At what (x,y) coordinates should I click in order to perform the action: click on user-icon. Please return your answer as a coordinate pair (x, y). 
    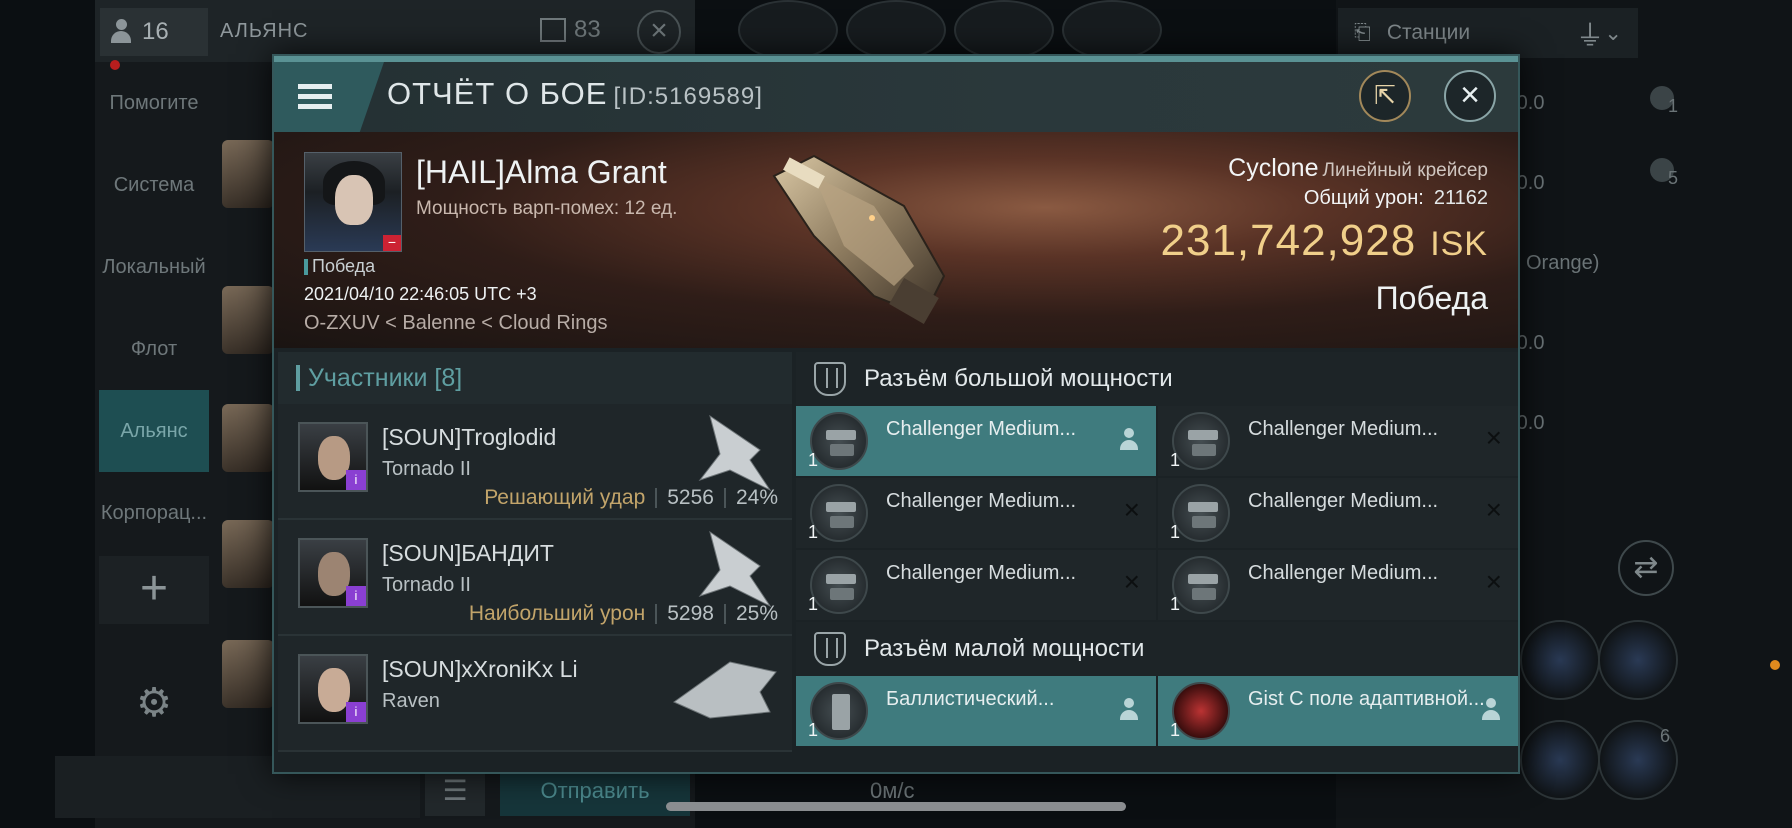
    Looking at the image, I should click on (121, 32).